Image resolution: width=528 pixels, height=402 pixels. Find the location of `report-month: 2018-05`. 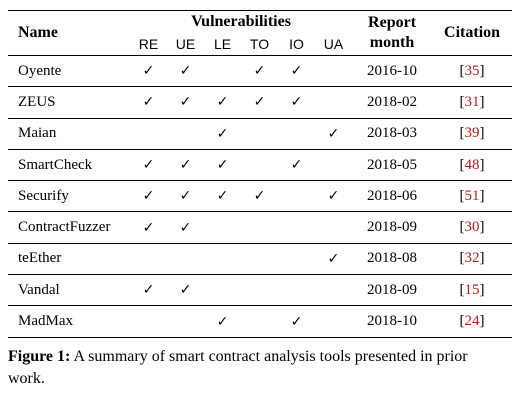

report-month: 2018-05 is located at coordinates (392, 164).